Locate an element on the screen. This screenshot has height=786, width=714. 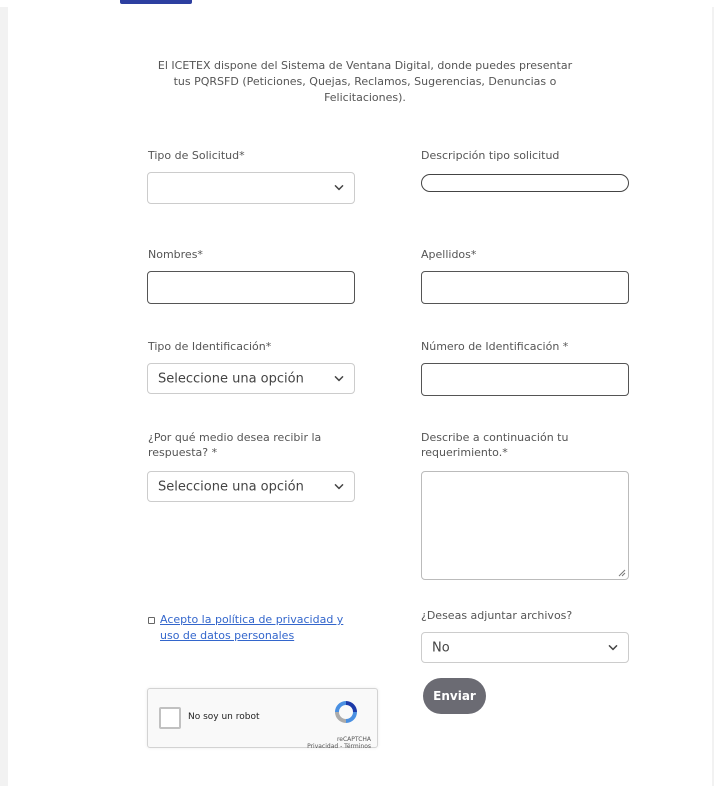
nombres-label: Nombres* is located at coordinates (175, 254).